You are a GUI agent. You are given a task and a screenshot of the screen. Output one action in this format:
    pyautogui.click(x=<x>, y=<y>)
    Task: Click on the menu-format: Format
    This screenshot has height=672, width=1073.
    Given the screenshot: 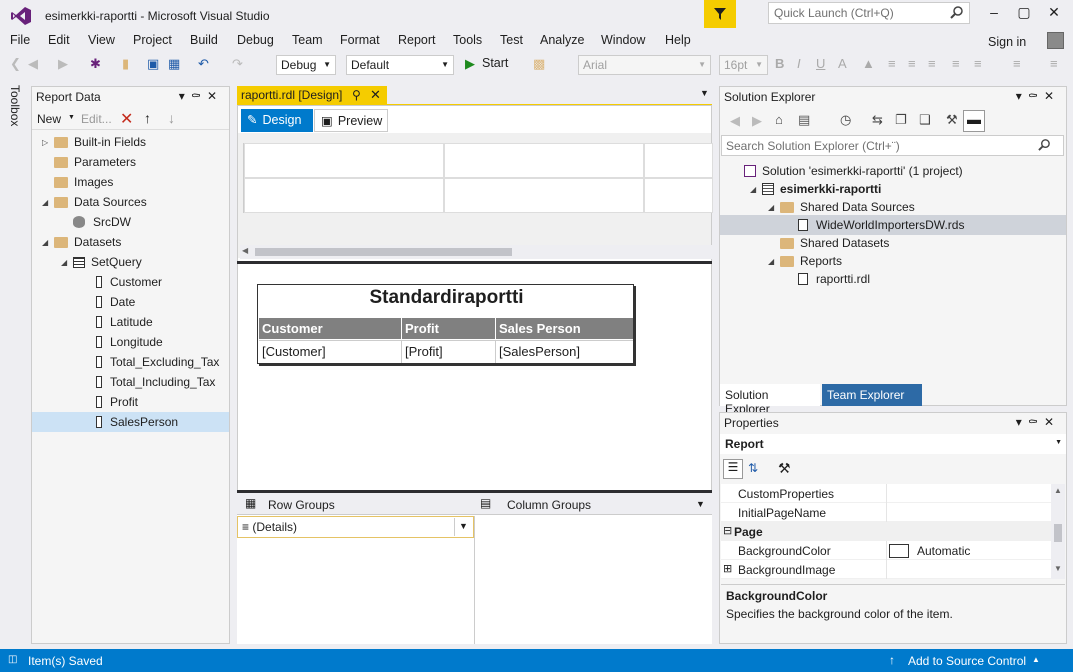 What is the action you would take?
    pyautogui.click(x=360, y=40)
    